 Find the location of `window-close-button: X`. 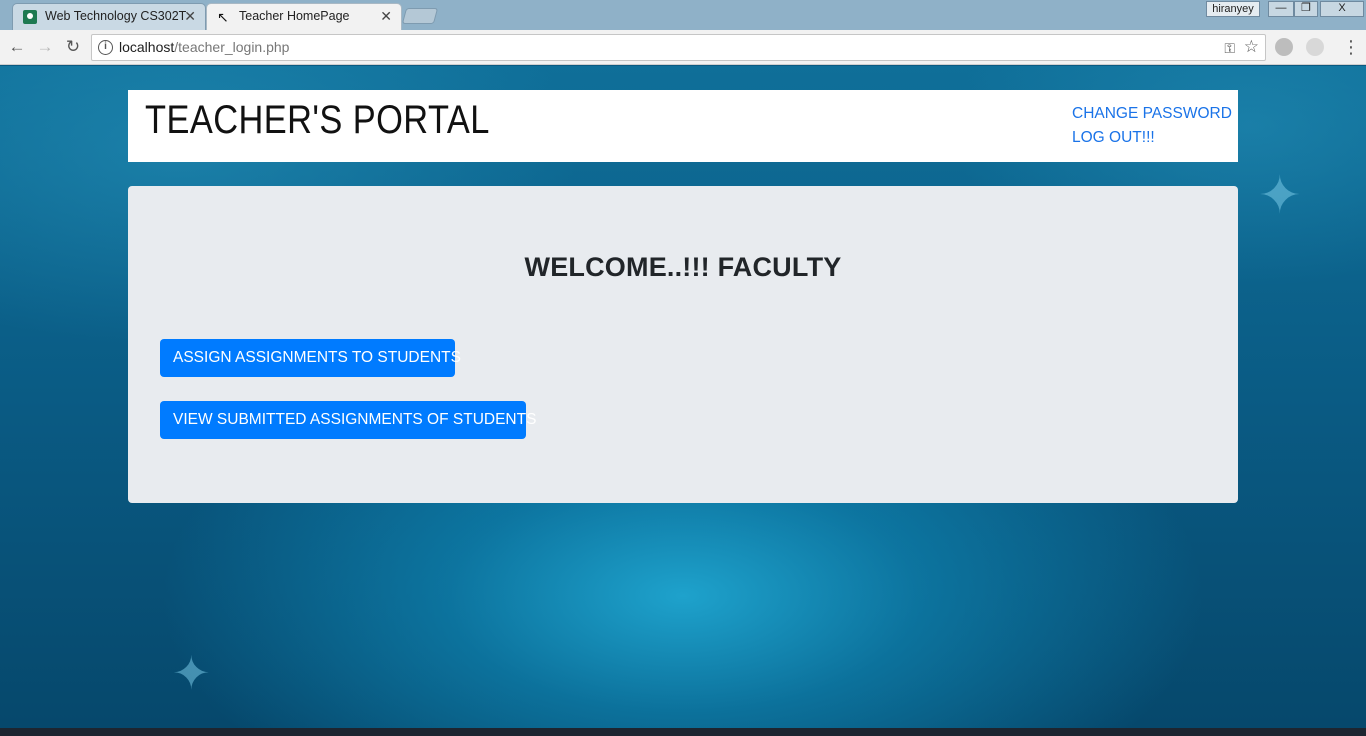

window-close-button: X is located at coordinates (1342, 9).